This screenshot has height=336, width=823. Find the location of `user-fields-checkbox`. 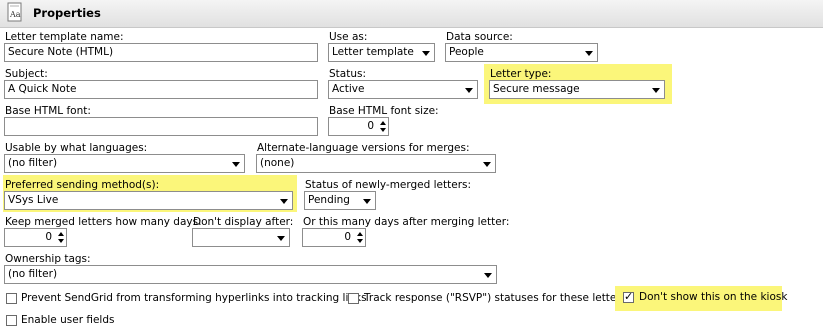

user-fields-checkbox is located at coordinates (11, 320).